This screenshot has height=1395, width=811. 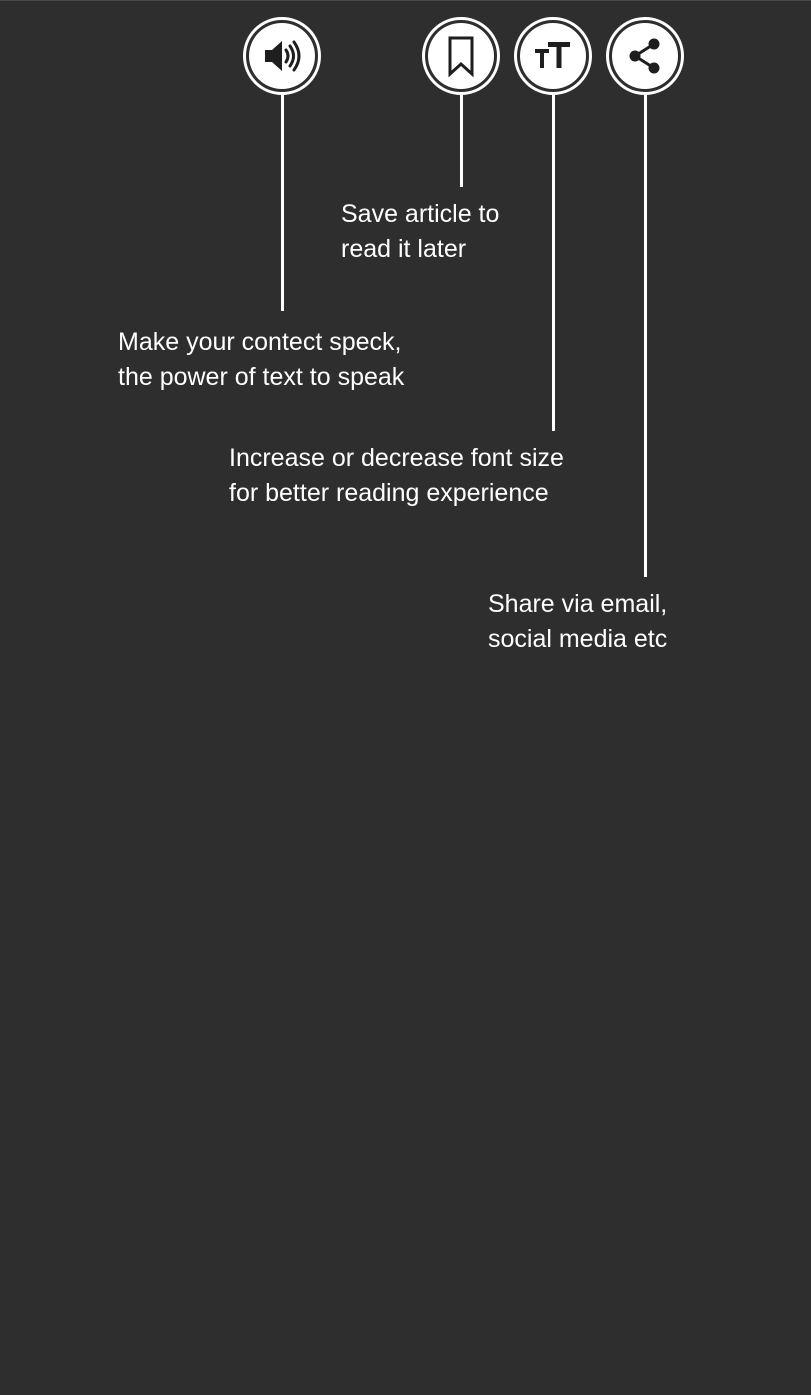 What do you see at coordinates (578, 604) in the screenshot?
I see `share-tooltip-line1: Share via email,` at bounding box center [578, 604].